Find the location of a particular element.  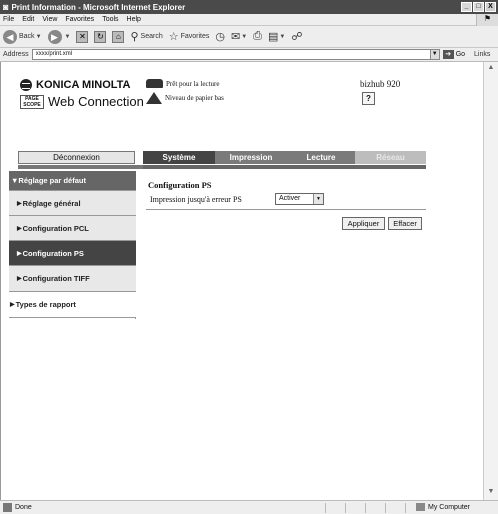

refresh-button: ↻ is located at coordinates (100, 36).